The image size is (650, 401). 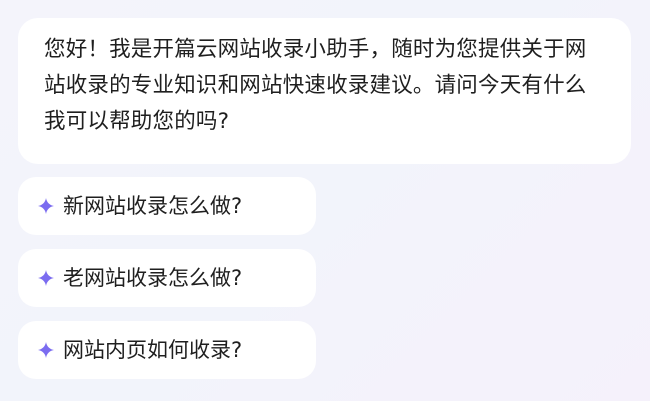 I want to click on suggestion-chip-new-site: 新网站收录怎么做?, so click(x=167, y=206).